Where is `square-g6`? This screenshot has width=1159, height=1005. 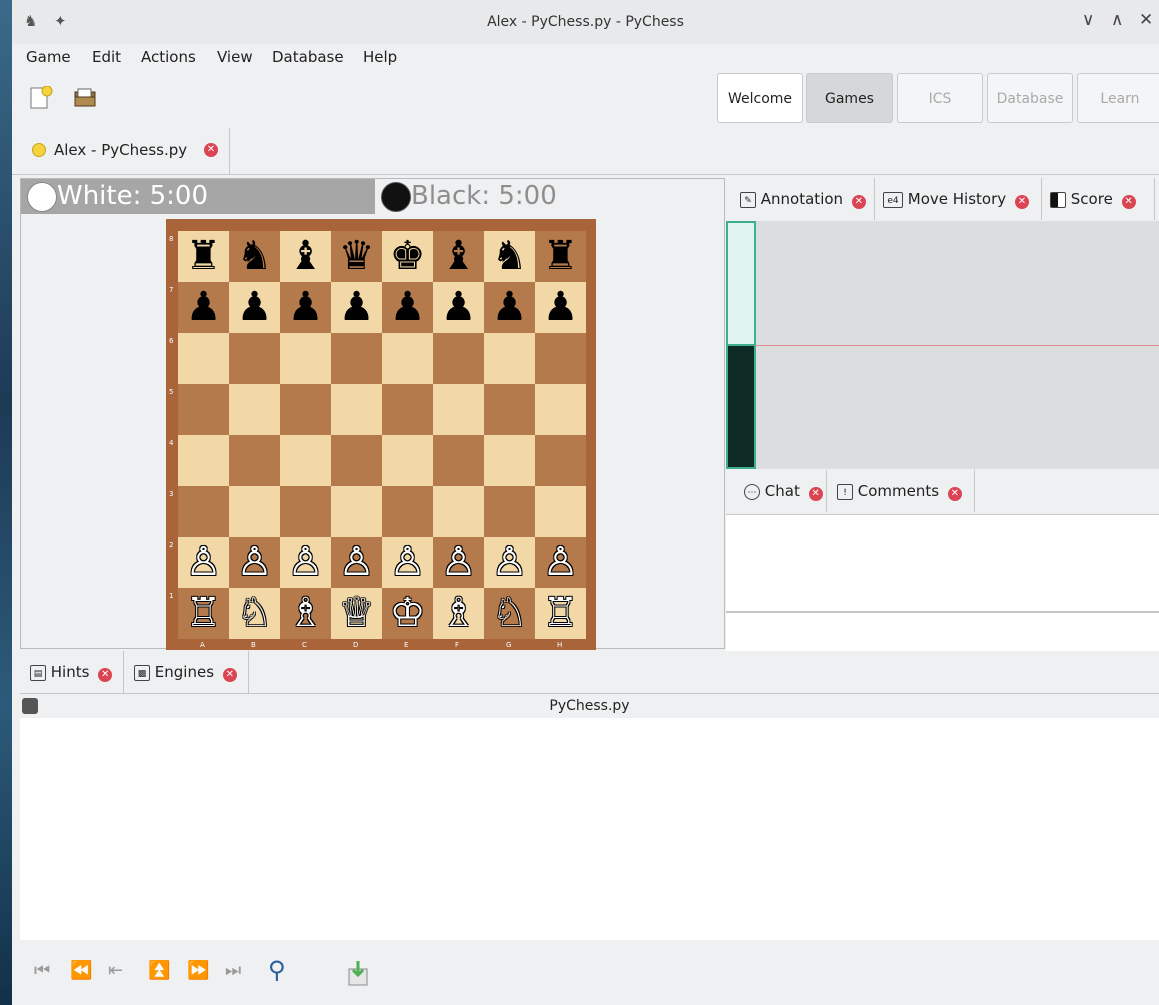 square-g6 is located at coordinates (509, 358).